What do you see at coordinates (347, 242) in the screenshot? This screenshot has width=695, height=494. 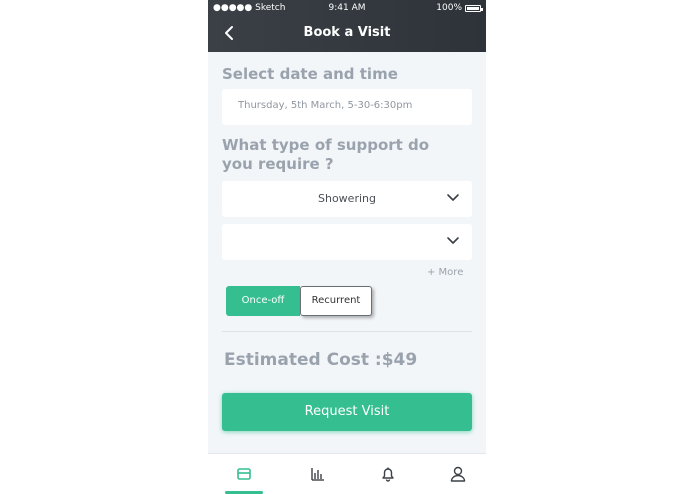 I see `additional-support-dropdown` at bounding box center [347, 242].